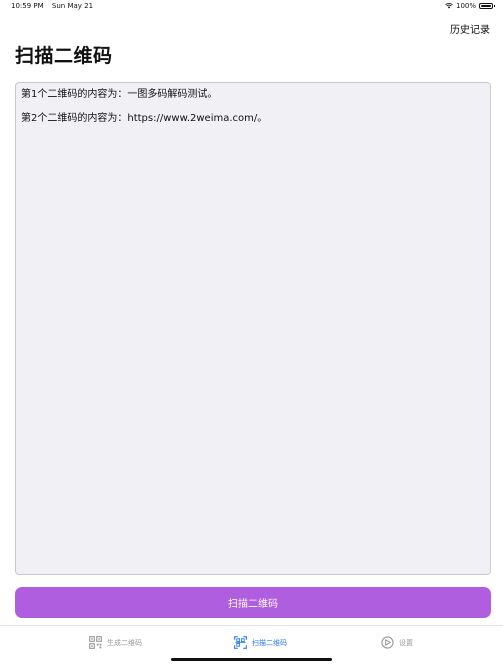 This screenshot has width=503, height=665. I want to click on battery-icon, so click(487, 6).